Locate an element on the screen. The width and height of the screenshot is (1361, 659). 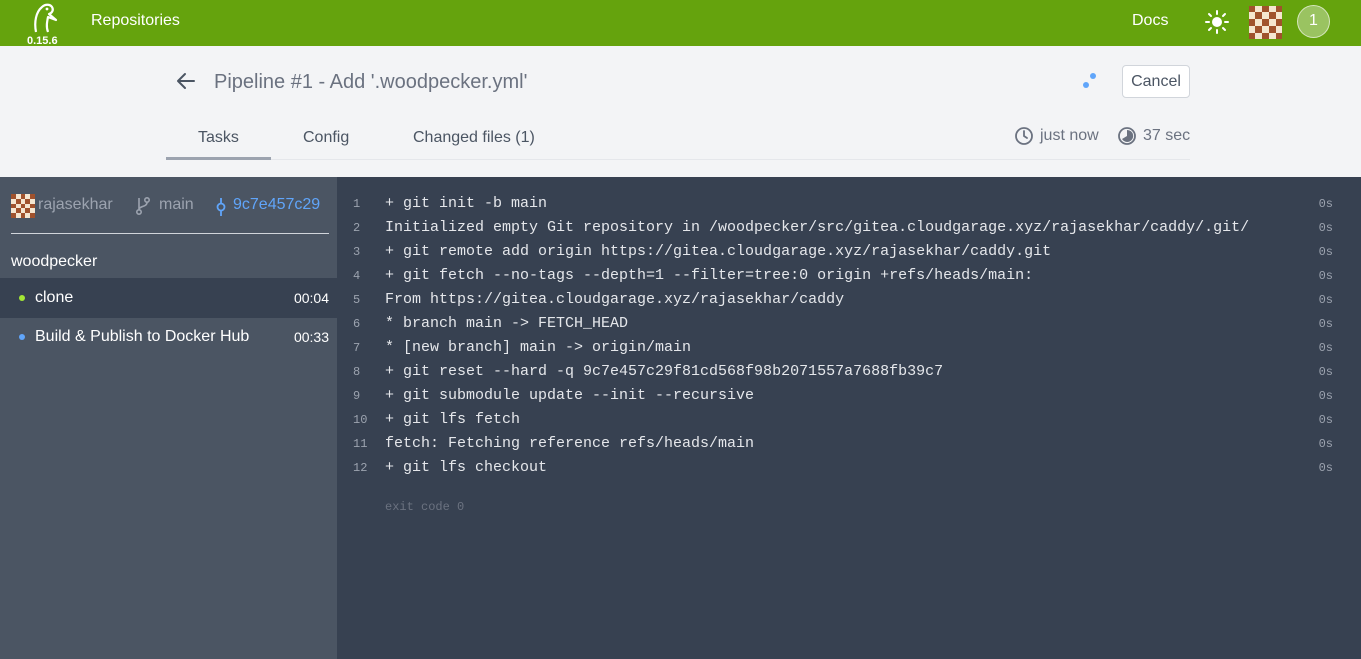
line-number: 9 is located at coordinates (357, 396).